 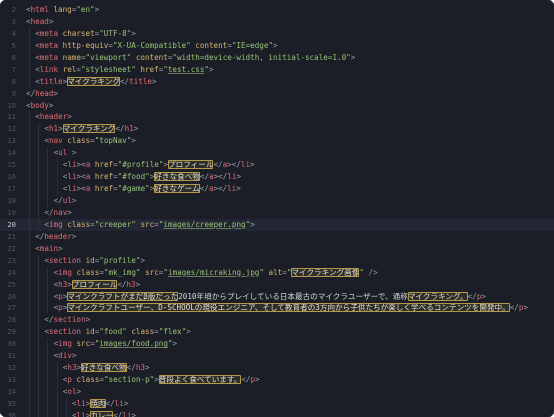 What do you see at coordinates (13, 69) in the screenshot?
I see `line-number: 7` at bounding box center [13, 69].